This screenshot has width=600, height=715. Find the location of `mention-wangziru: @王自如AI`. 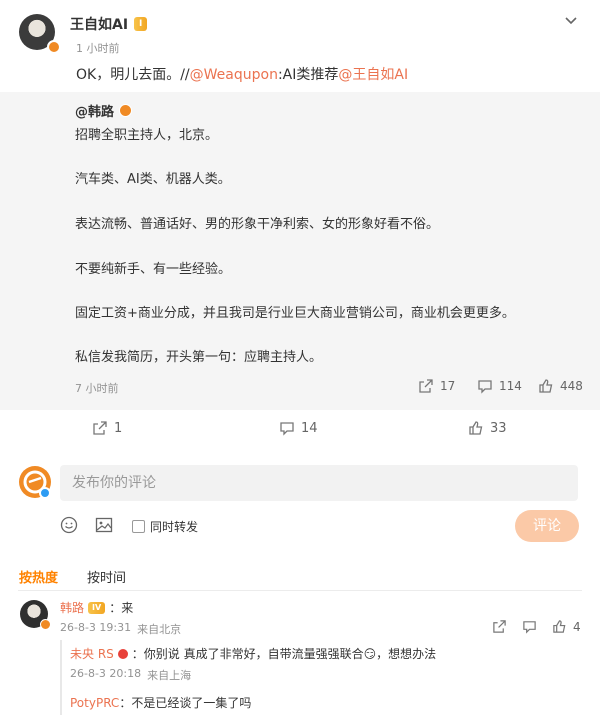

mention-wangziru: @王自如AI is located at coordinates (373, 75).